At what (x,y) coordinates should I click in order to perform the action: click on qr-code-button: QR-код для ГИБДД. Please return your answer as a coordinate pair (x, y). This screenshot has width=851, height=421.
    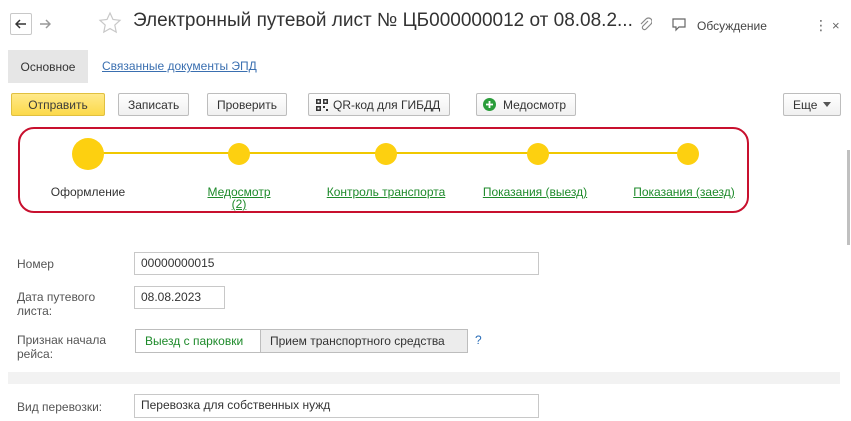
    Looking at the image, I should click on (379, 104).